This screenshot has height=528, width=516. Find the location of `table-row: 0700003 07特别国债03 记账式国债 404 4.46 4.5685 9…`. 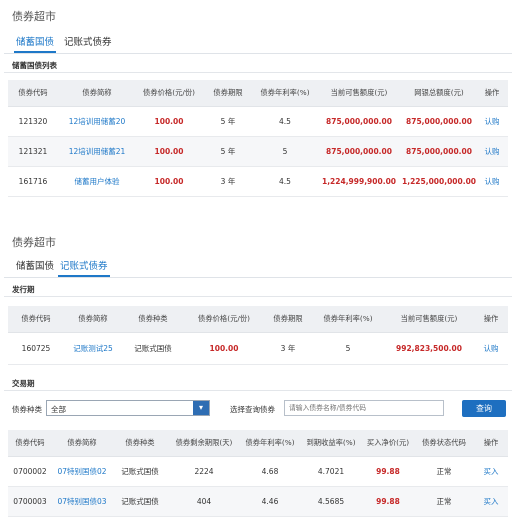

table-row: 0700003 07特别国债03 记账式国债 404 4.46 4.5685 9… is located at coordinates (258, 501).